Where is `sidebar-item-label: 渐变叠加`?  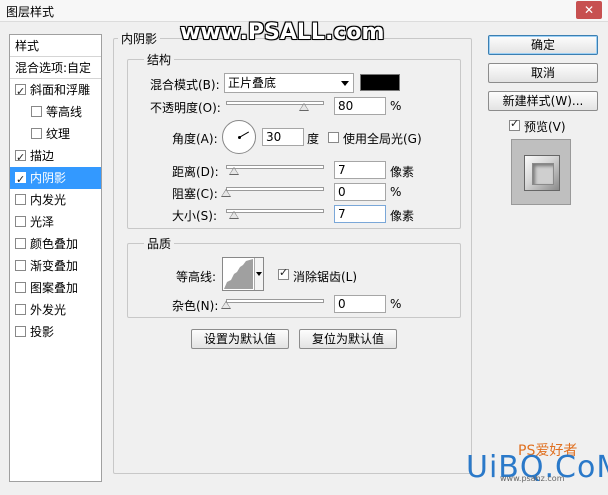
sidebar-item-label: 渐变叠加 is located at coordinates (54, 266).